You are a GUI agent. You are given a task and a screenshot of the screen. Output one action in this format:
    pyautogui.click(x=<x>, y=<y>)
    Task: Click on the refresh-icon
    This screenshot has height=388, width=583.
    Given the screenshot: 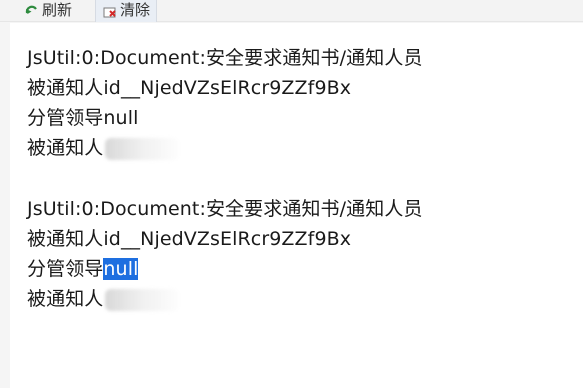 What is the action you would take?
    pyautogui.click(x=32, y=12)
    